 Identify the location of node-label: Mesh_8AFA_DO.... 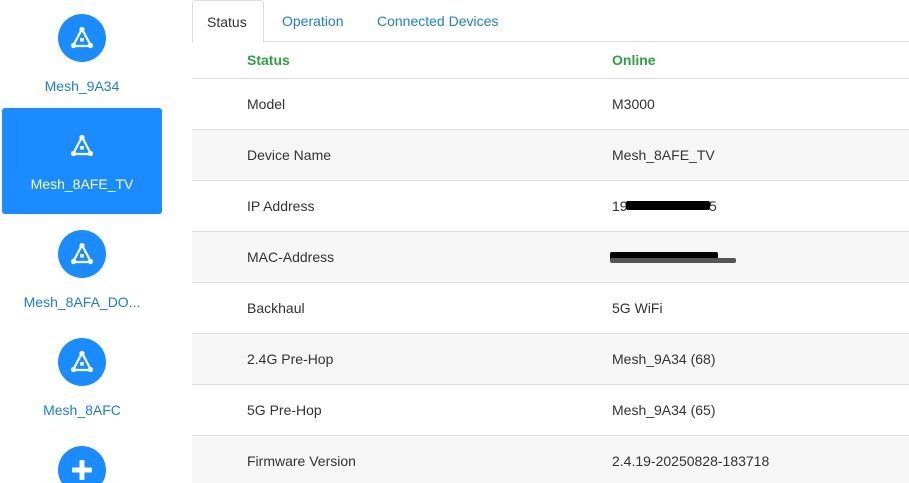
(82, 302).